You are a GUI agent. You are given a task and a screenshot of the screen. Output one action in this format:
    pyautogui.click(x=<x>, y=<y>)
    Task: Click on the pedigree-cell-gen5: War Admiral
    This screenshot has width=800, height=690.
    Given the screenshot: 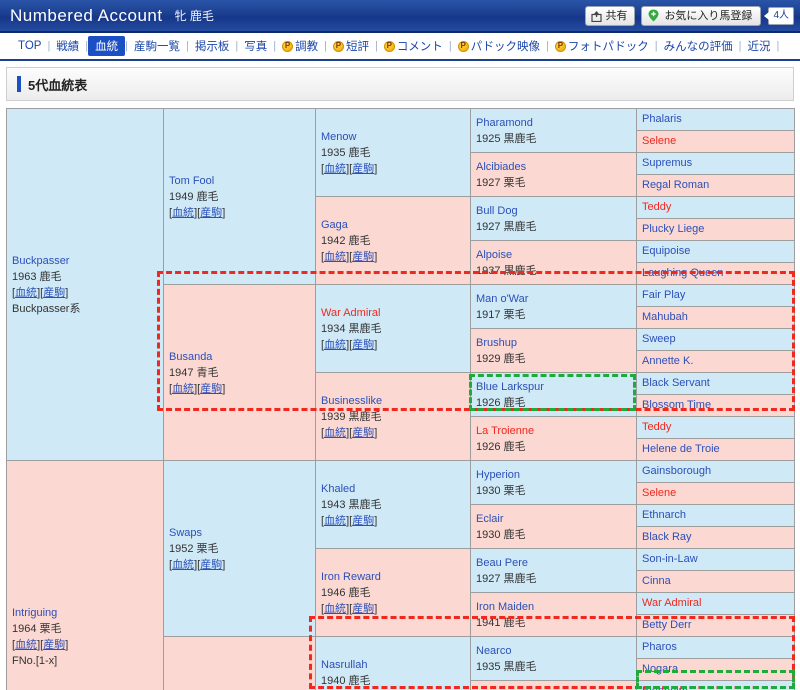 What is the action you would take?
    pyautogui.click(x=715, y=603)
    